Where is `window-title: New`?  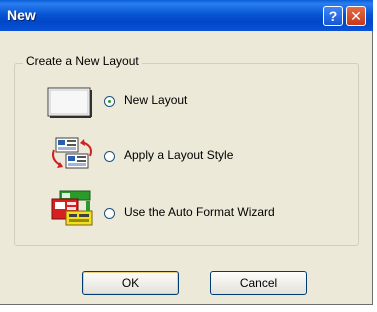
window-title: New is located at coordinates (21, 15).